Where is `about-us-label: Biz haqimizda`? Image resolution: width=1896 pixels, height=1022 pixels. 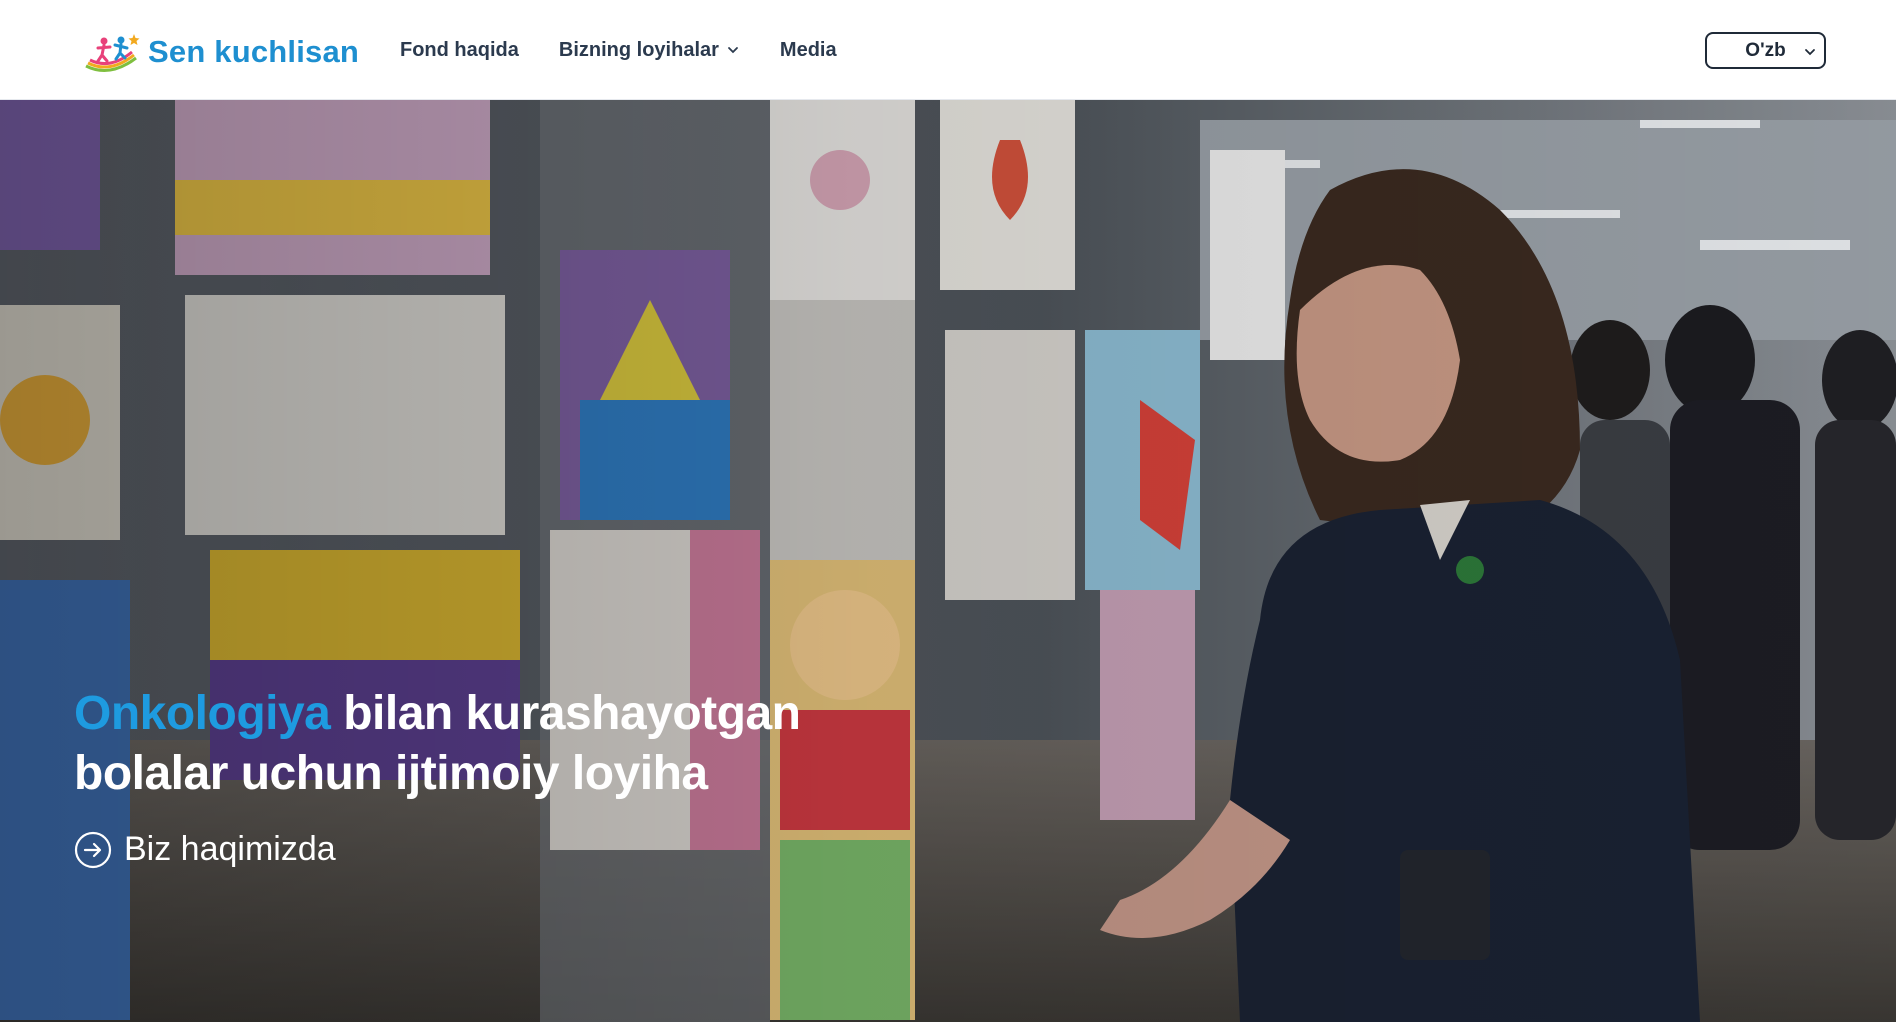 about-us-label: Biz haqimizda is located at coordinates (230, 849).